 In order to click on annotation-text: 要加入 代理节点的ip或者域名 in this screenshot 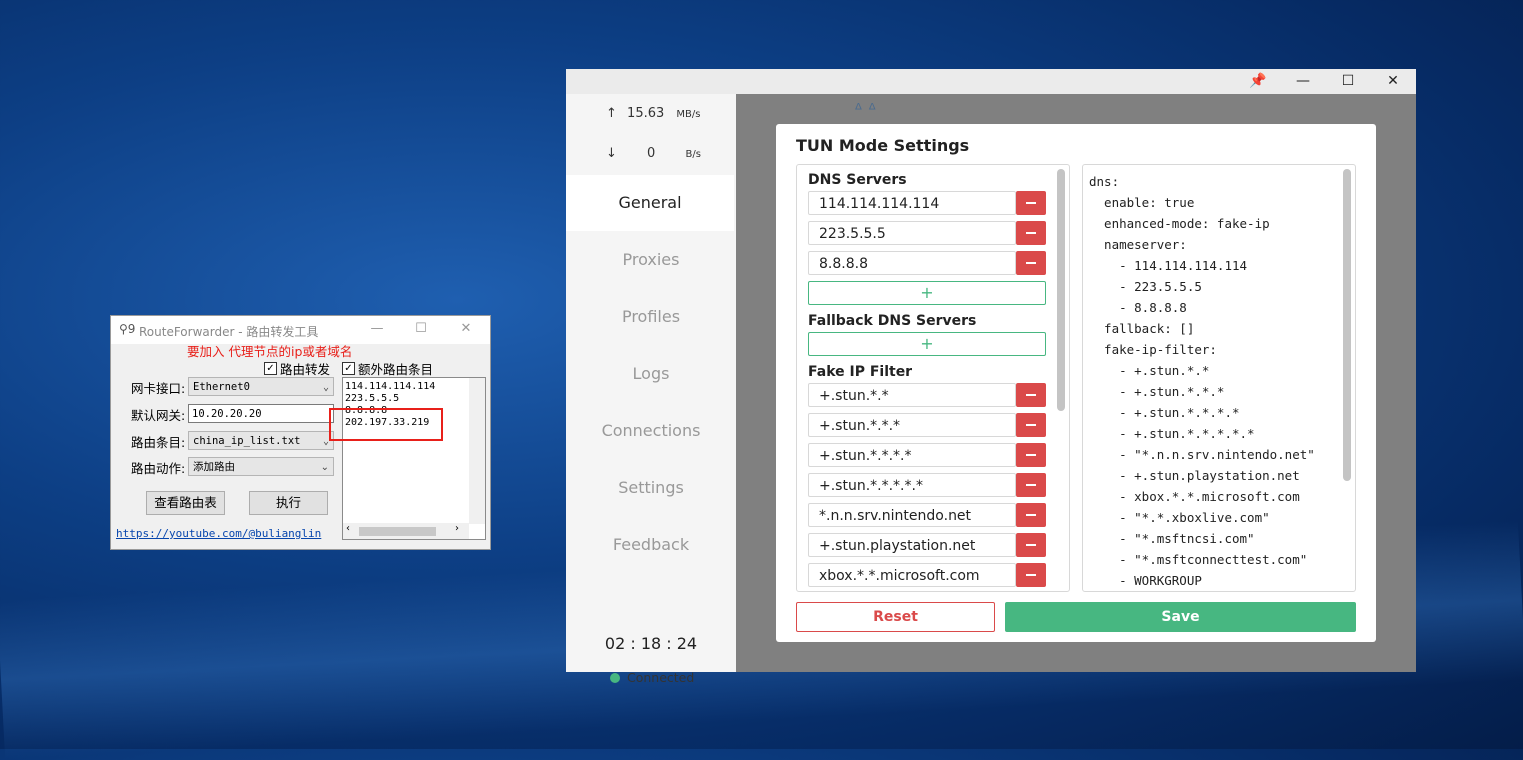, I will do `click(270, 351)`.